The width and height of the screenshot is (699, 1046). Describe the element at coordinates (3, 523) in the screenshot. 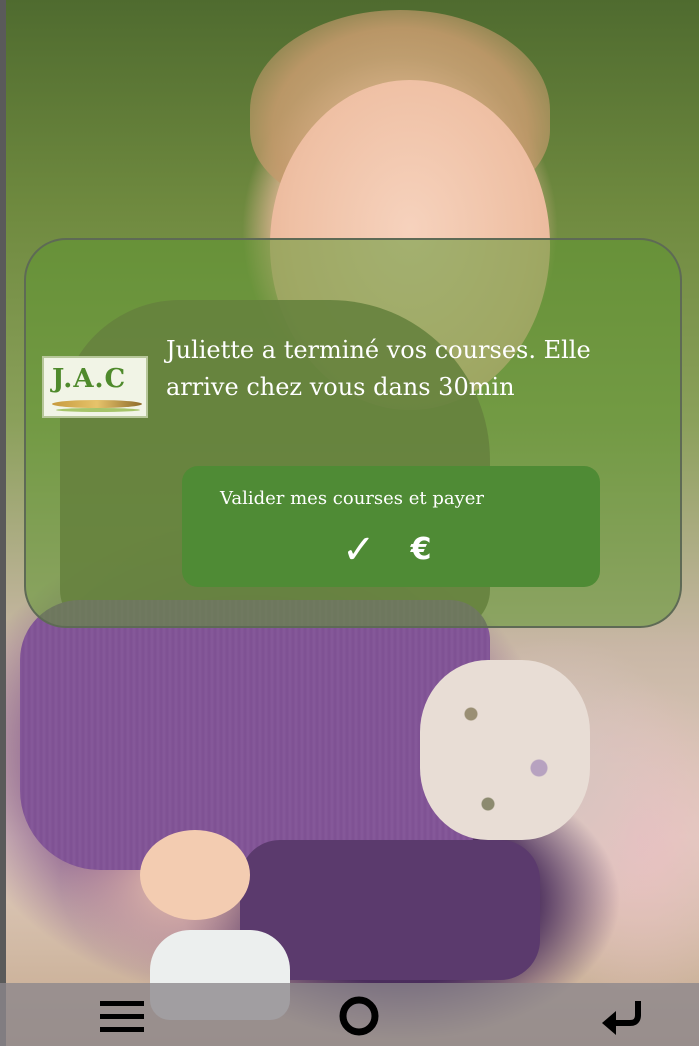

I see `screen-edge` at that location.